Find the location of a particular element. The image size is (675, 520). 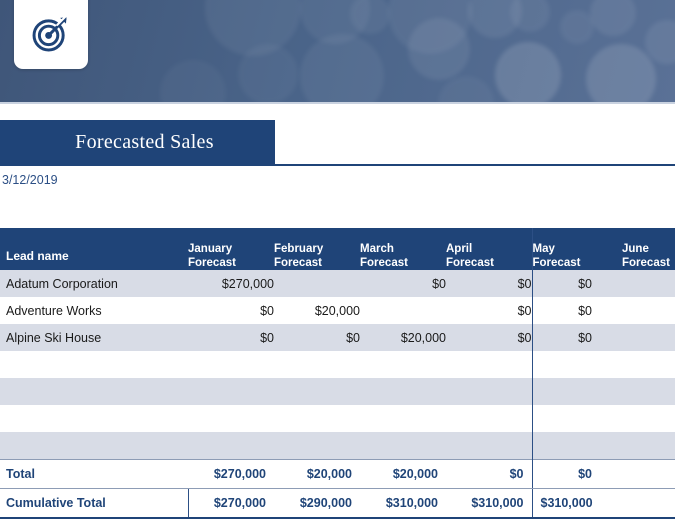

table-row: Adventure Works$0$20,000$0$0$0 is located at coordinates (337, 310).